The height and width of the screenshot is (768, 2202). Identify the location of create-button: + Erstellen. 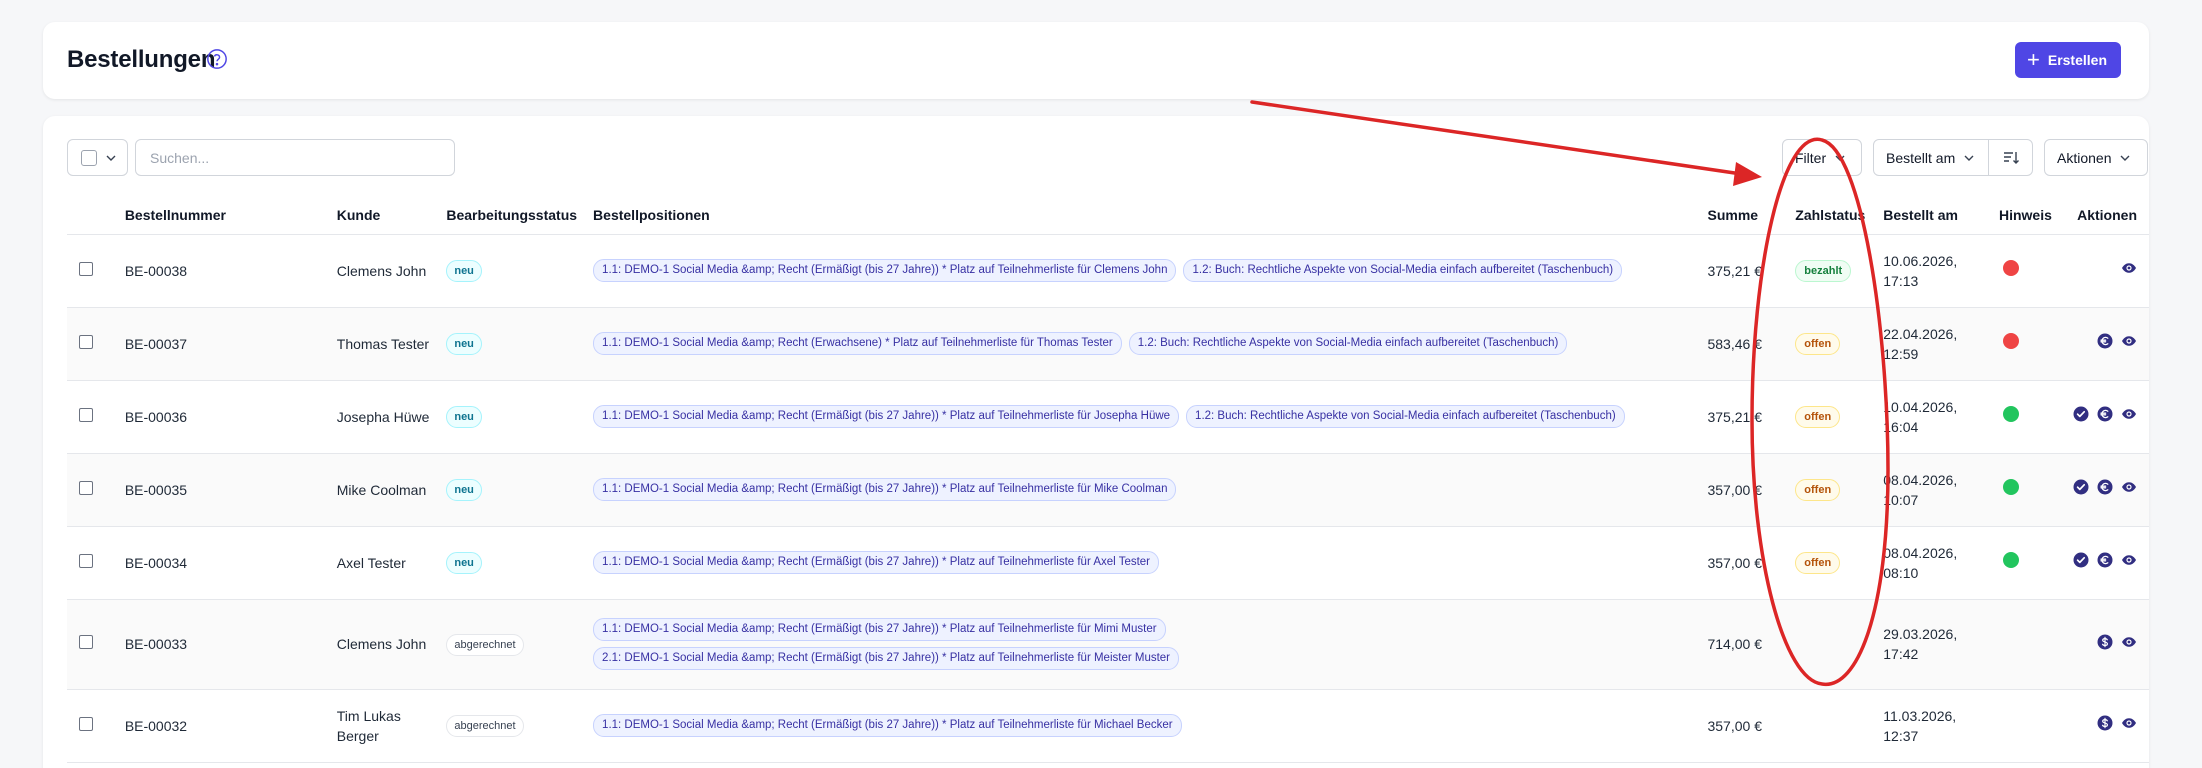
(2068, 60).